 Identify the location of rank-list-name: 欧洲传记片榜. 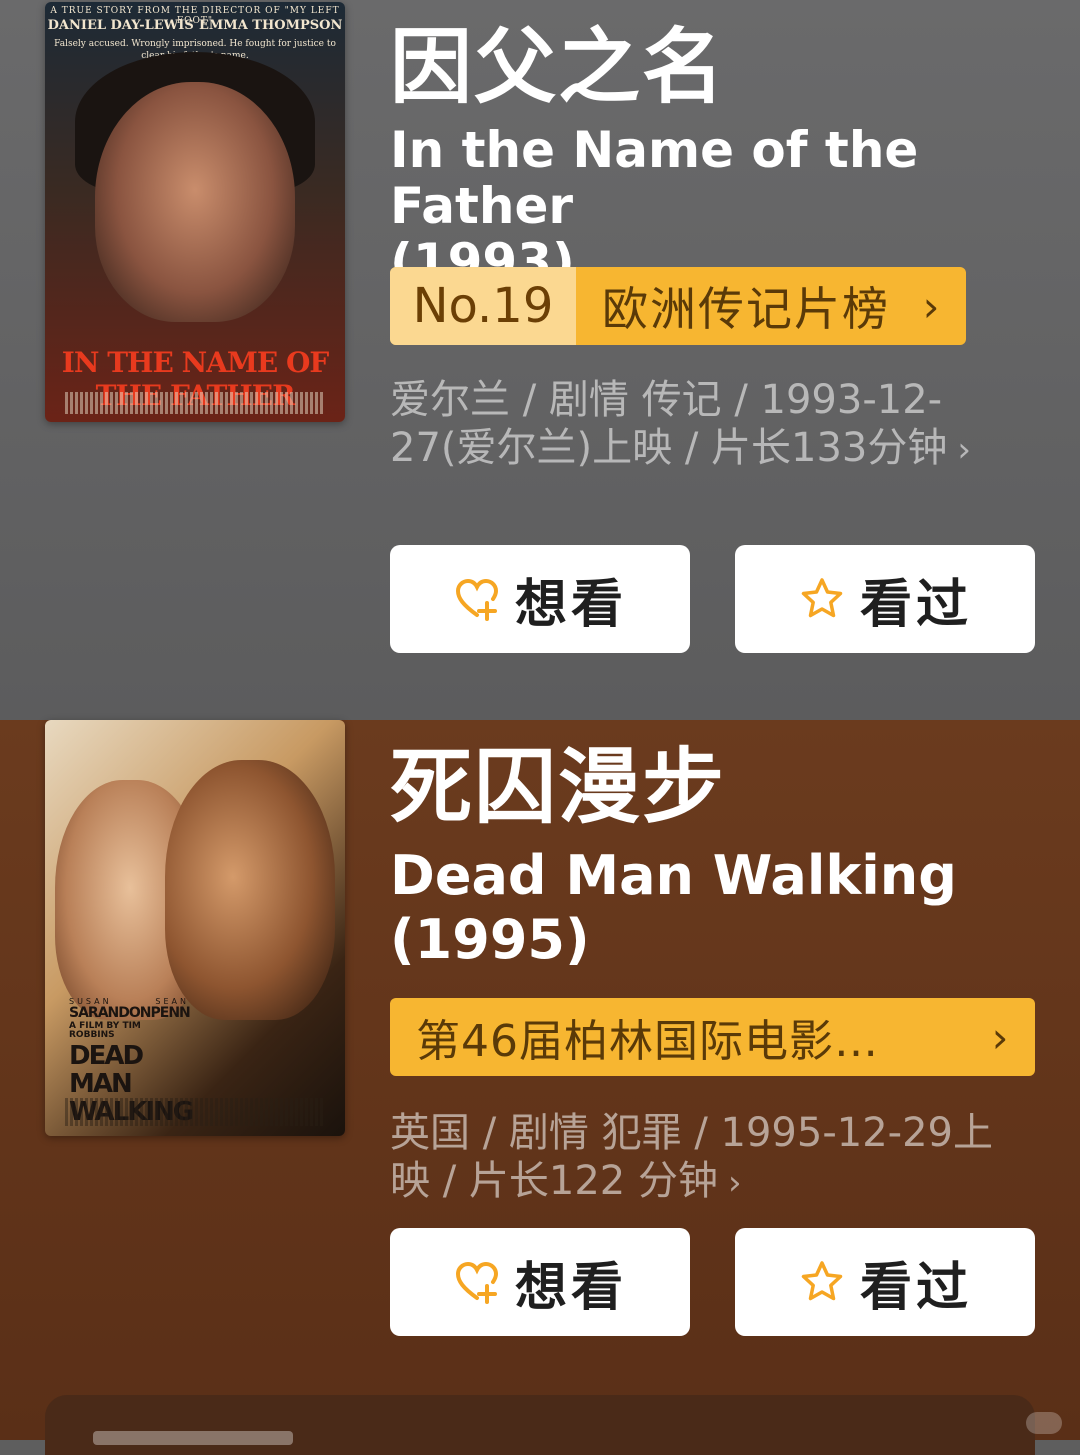
(746, 309).